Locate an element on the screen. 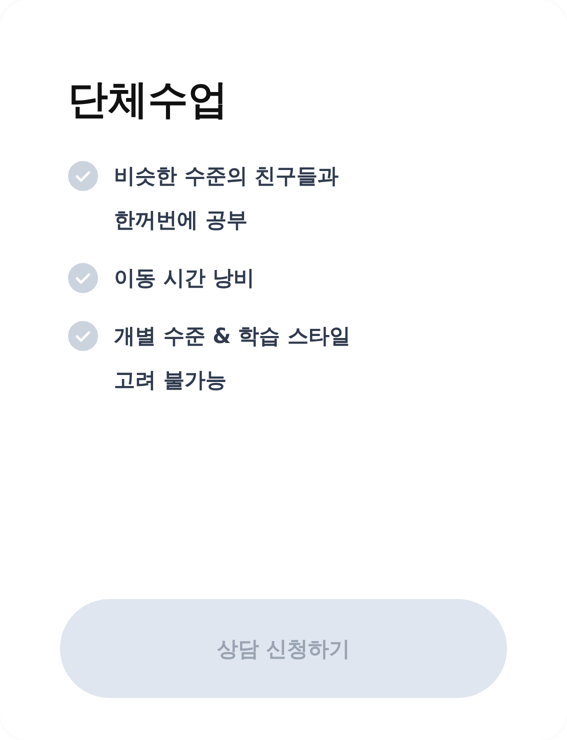  feature-text: 개별 수준 & 학습 스타일 고려 불가능 is located at coordinates (232, 358).